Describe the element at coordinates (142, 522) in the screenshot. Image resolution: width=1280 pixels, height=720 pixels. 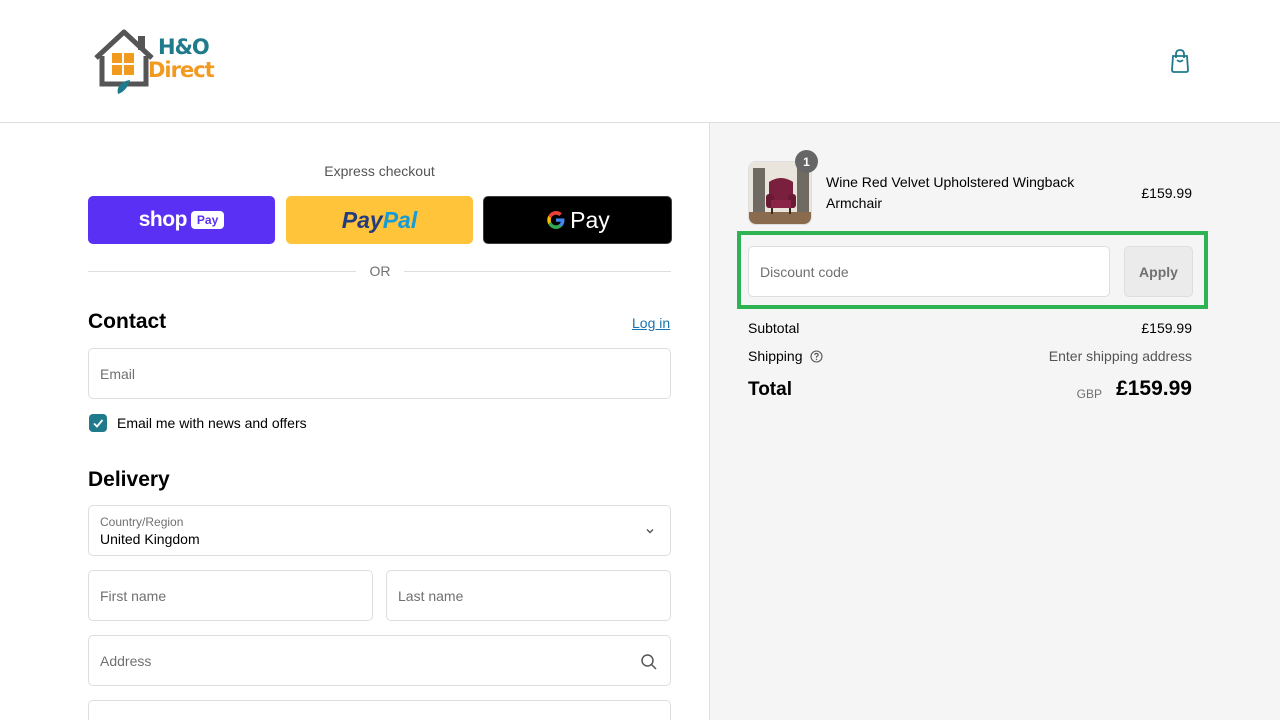
I see `country-field-label: Country/Region` at that location.